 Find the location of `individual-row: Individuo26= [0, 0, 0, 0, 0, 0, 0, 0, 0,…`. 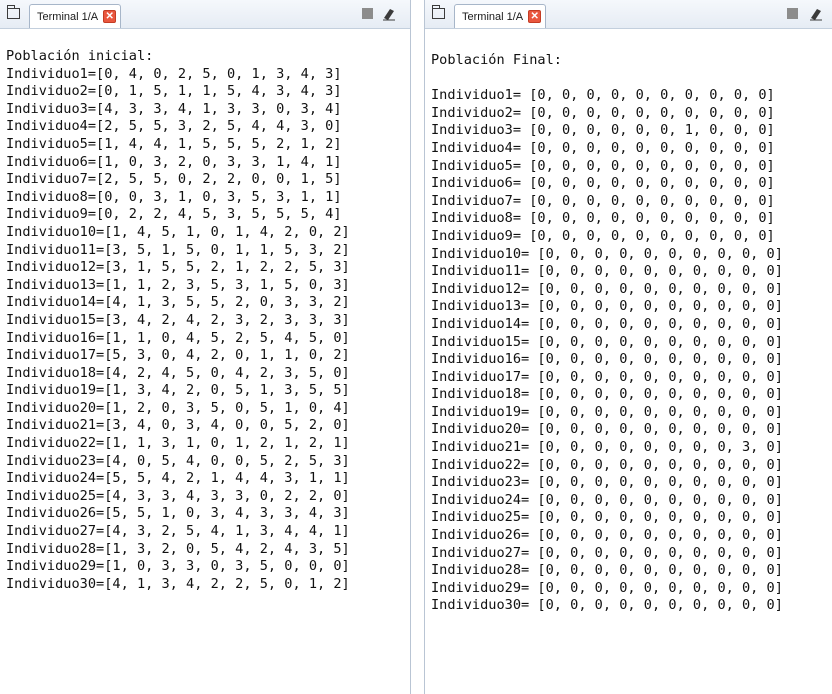

individual-row: Individuo26= [0, 0, 0, 0, 0, 0, 0, 0, 0,… is located at coordinates (607, 535).